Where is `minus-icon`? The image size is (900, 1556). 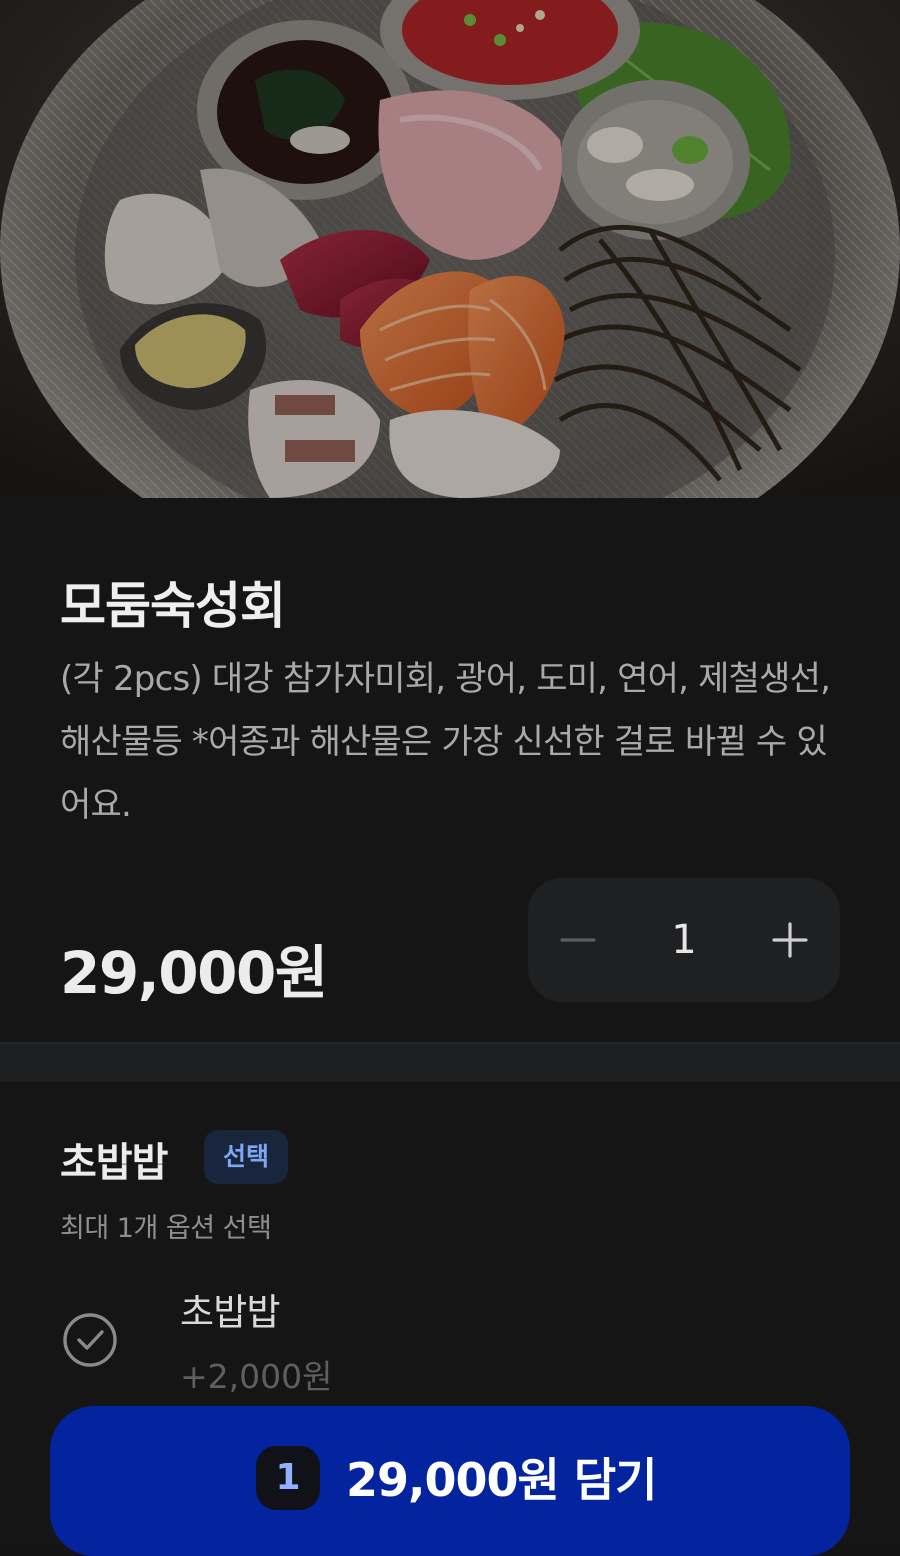 minus-icon is located at coordinates (578, 940).